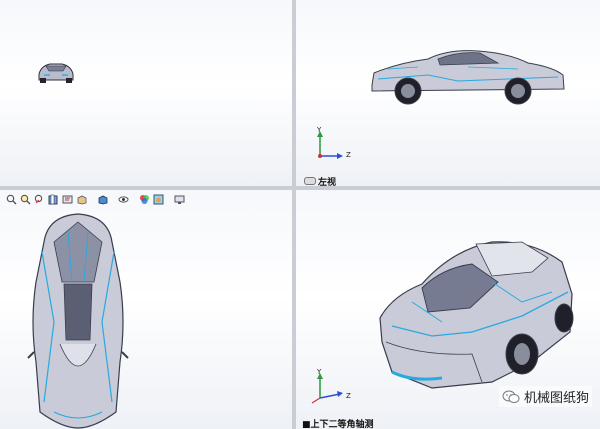  What do you see at coordinates (123, 199) in the screenshot?
I see `hide-show-icon` at bounding box center [123, 199].